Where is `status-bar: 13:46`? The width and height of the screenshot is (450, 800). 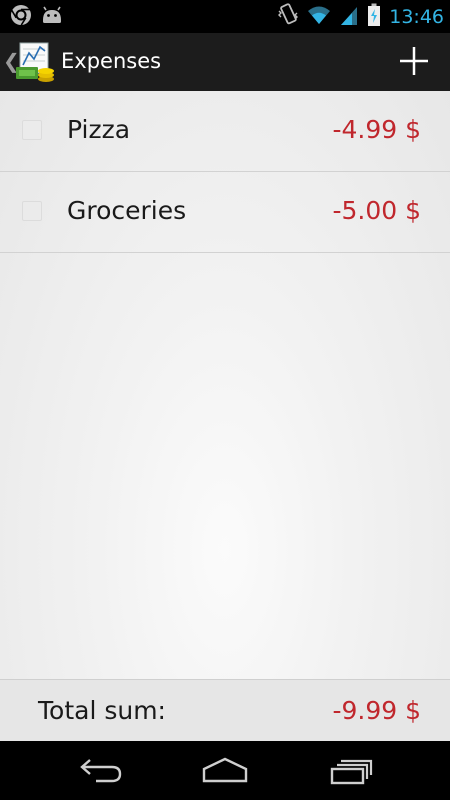
status-bar: 13:46 is located at coordinates (225, 16).